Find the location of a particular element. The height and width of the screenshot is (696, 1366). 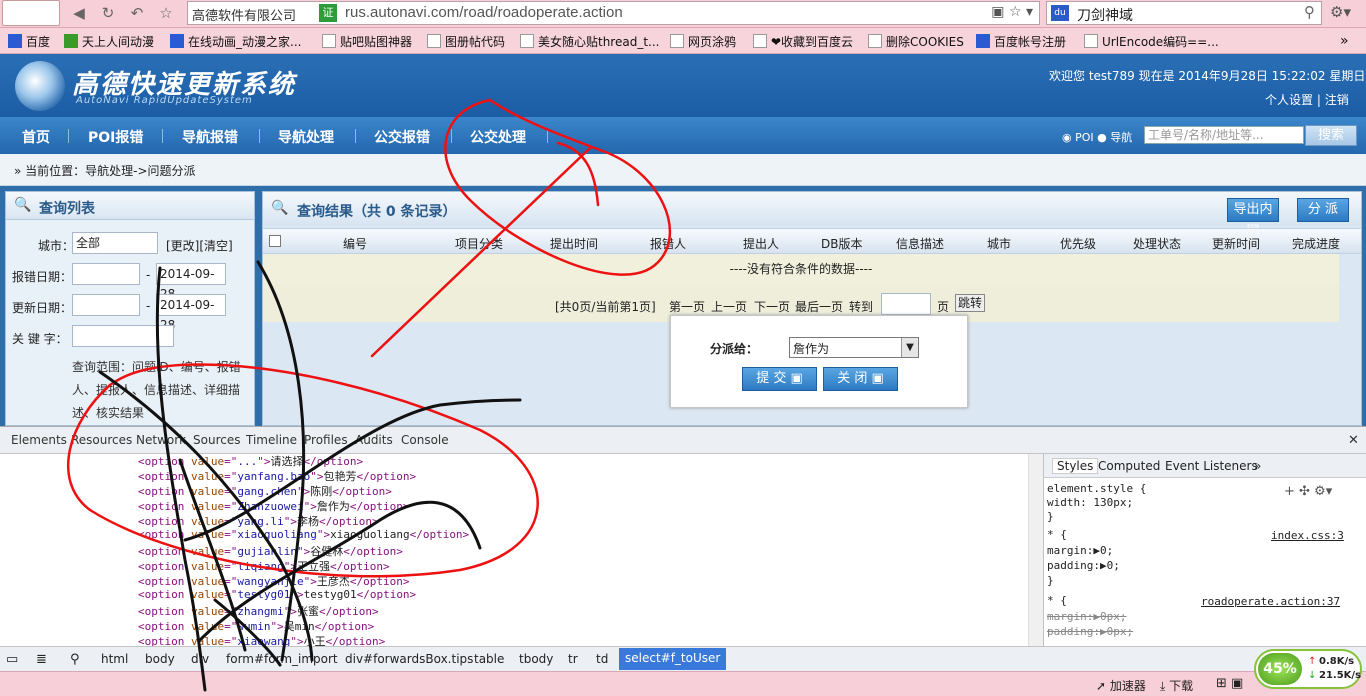

undo-icon: ↶ is located at coordinates (137, 13).